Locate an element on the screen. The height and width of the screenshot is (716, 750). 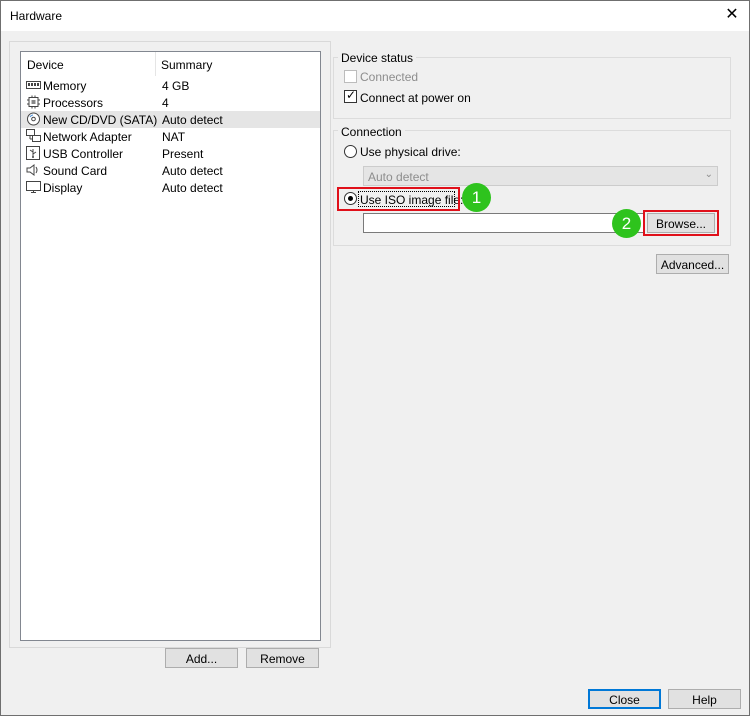
remove-device-button: Remove is located at coordinates (282, 658).